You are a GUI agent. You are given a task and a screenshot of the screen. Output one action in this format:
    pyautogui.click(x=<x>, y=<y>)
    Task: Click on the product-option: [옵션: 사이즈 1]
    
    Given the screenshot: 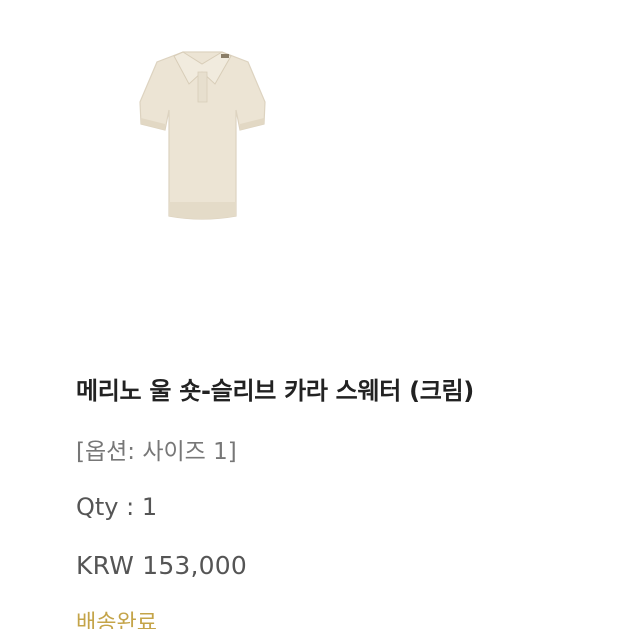 What is the action you would take?
    pyautogui.click(x=156, y=452)
    